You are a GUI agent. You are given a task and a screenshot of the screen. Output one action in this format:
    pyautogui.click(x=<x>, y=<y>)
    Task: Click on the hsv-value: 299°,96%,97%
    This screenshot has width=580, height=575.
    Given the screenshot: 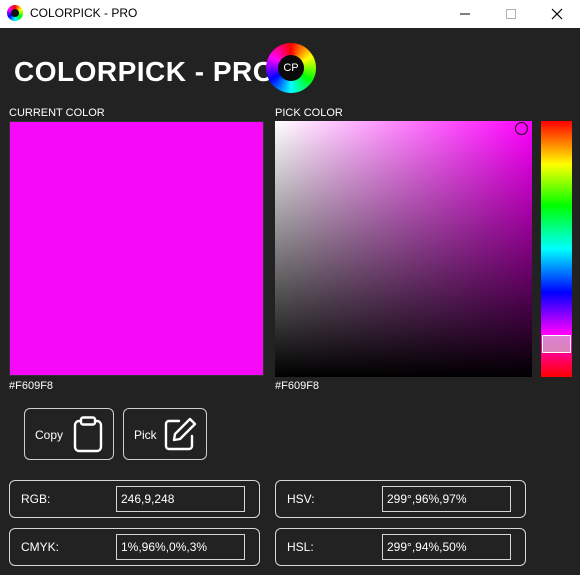 What is the action you would take?
    pyautogui.click(x=446, y=499)
    